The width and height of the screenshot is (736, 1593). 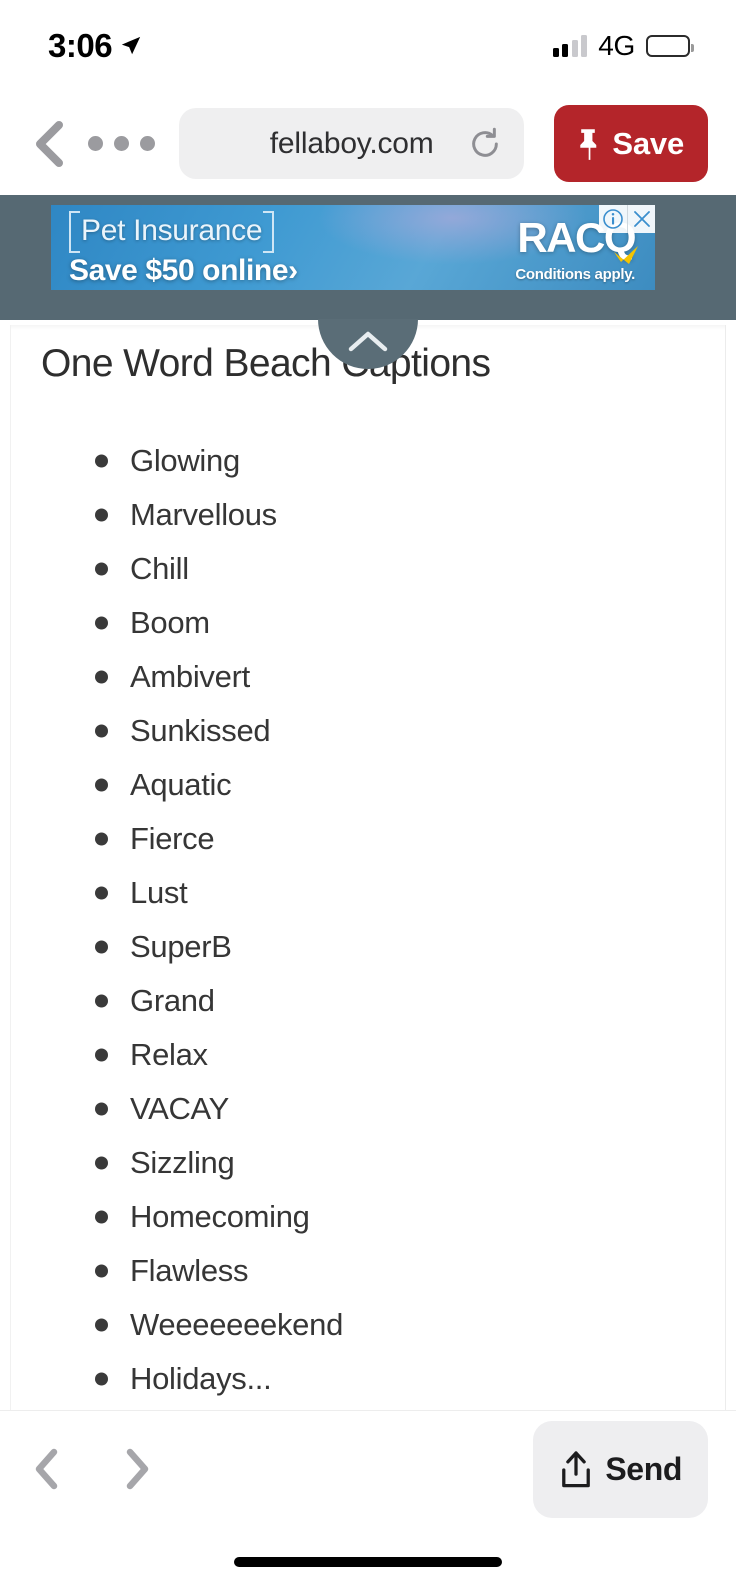 What do you see at coordinates (588, 144) in the screenshot?
I see `pin-icon` at bounding box center [588, 144].